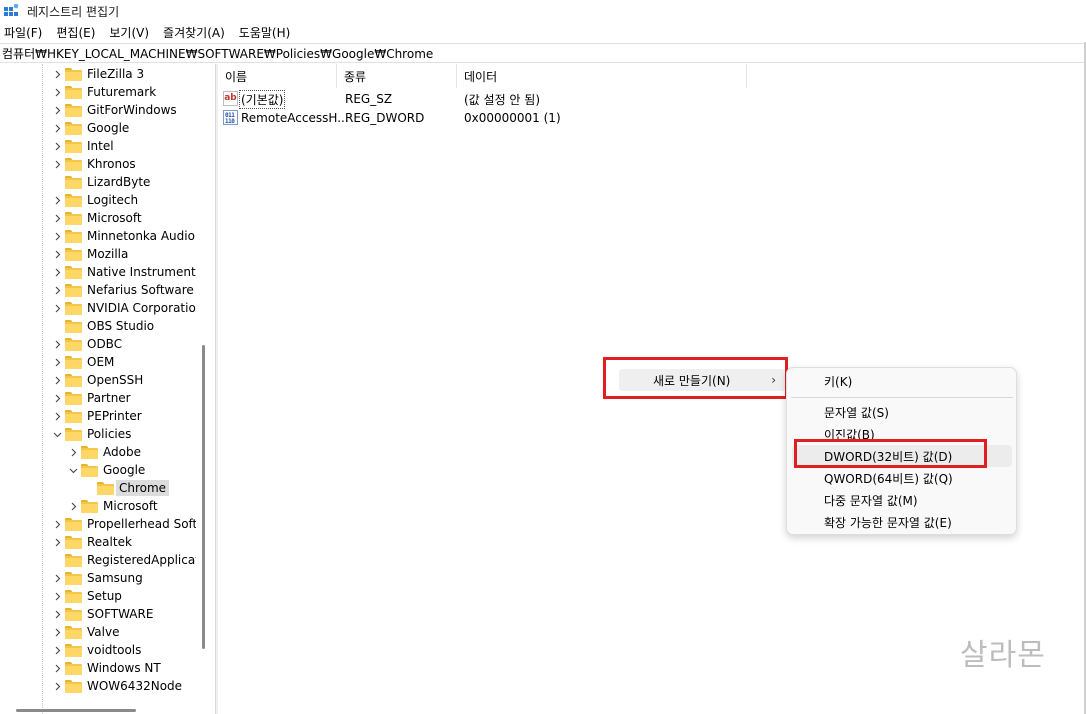 Image resolution: width=1086 pixels, height=714 pixels. I want to click on menu-help: 도움말(H), so click(265, 32).